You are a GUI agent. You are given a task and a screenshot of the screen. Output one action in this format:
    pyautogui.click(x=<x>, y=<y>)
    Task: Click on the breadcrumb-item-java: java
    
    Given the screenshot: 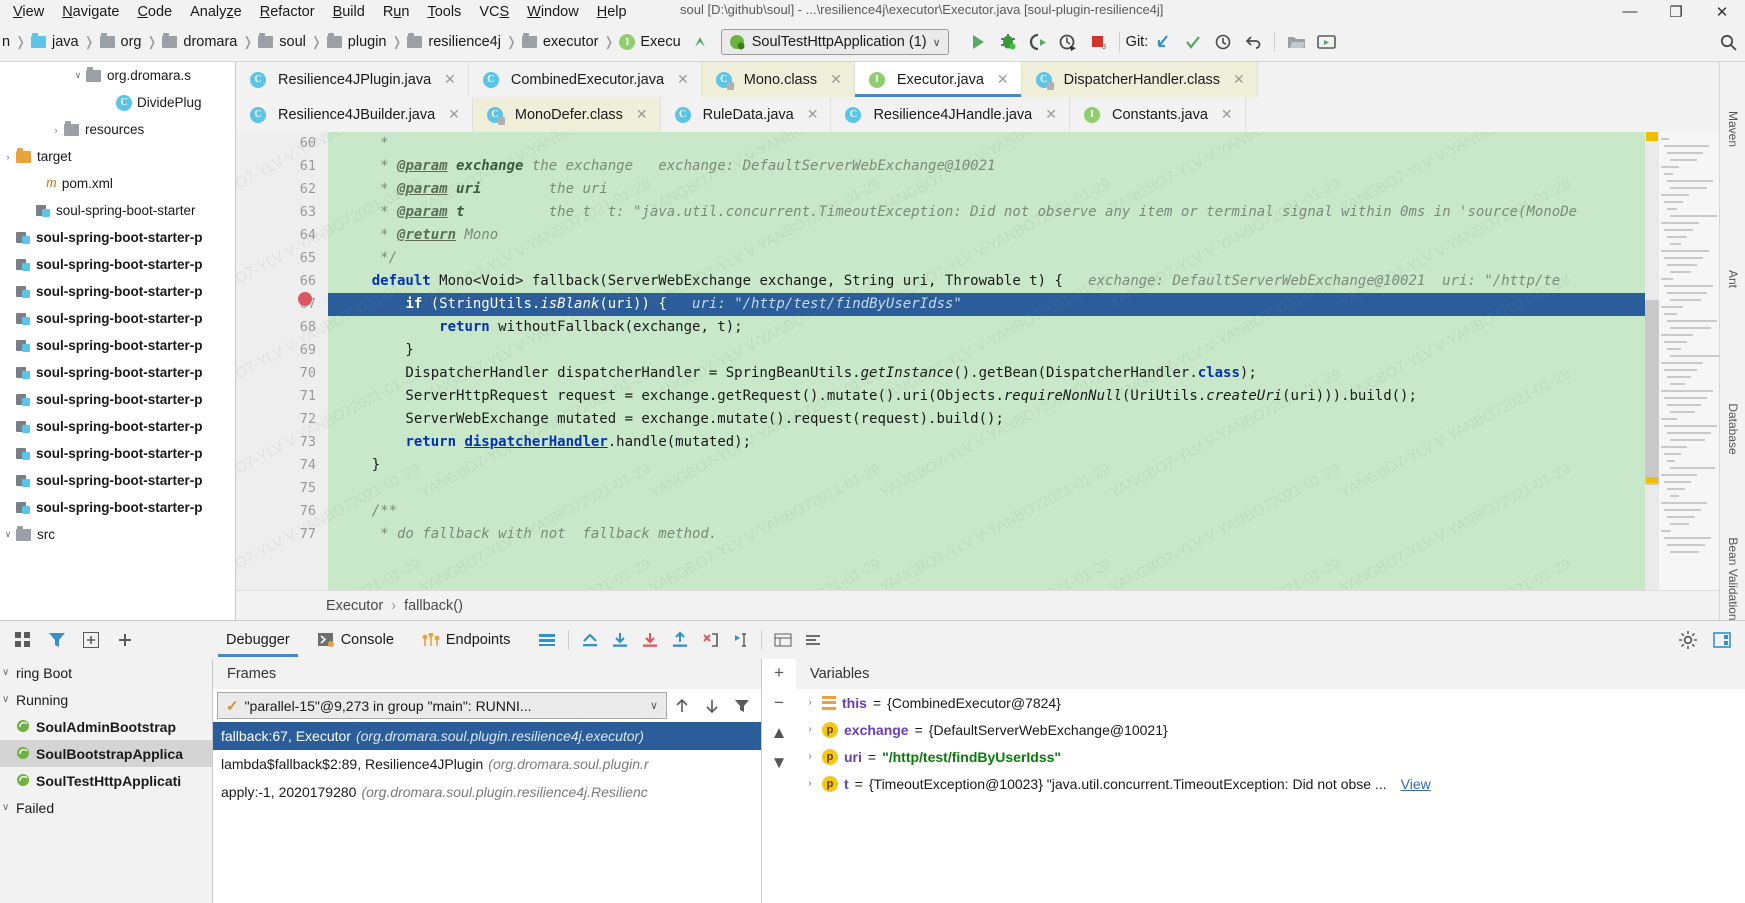 What is the action you would take?
    pyautogui.click(x=54, y=41)
    